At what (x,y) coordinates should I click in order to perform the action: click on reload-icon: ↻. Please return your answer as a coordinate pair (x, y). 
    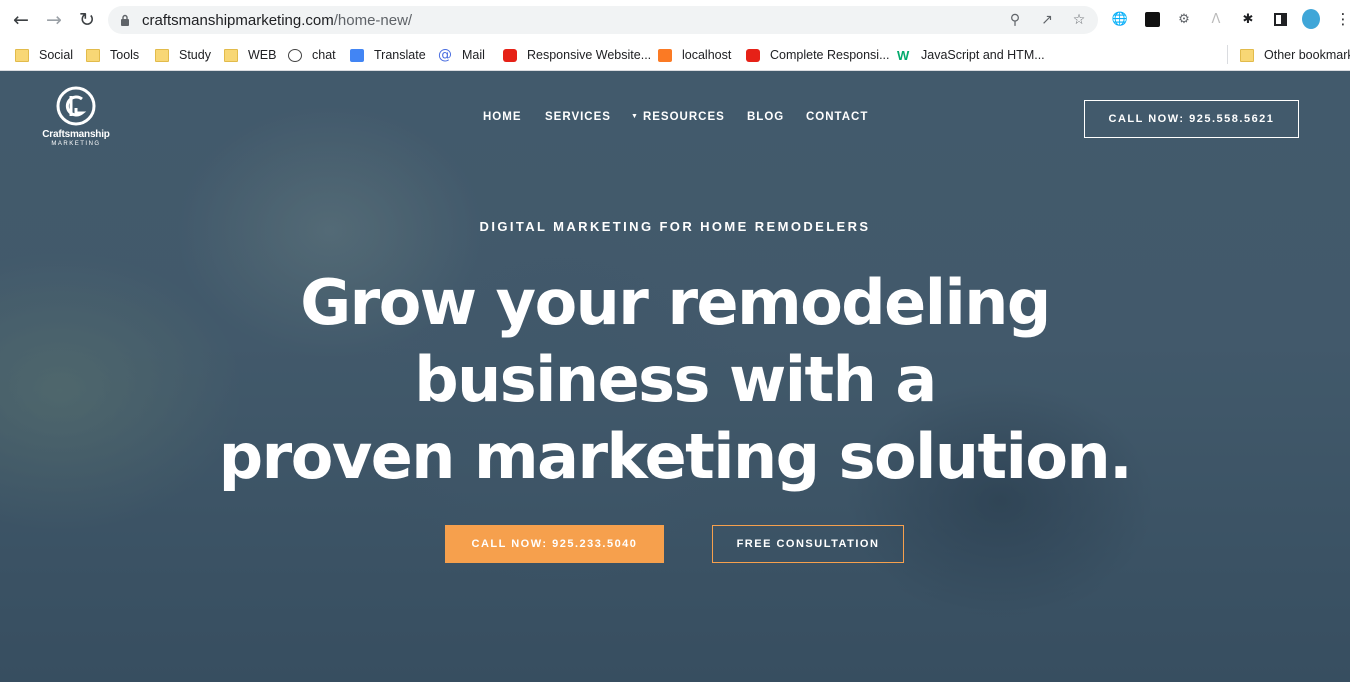
    Looking at the image, I should click on (87, 20).